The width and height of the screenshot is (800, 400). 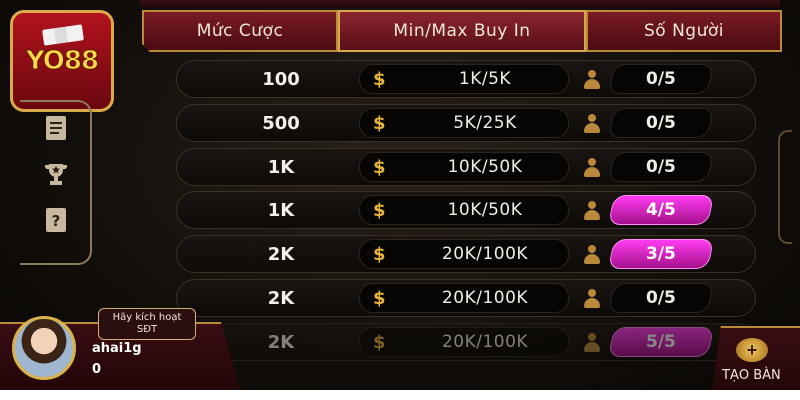 What do you see at coordinates (117, 348) in the screenshot?
I see `username: ahai1g` at bounding box center [117, 348].